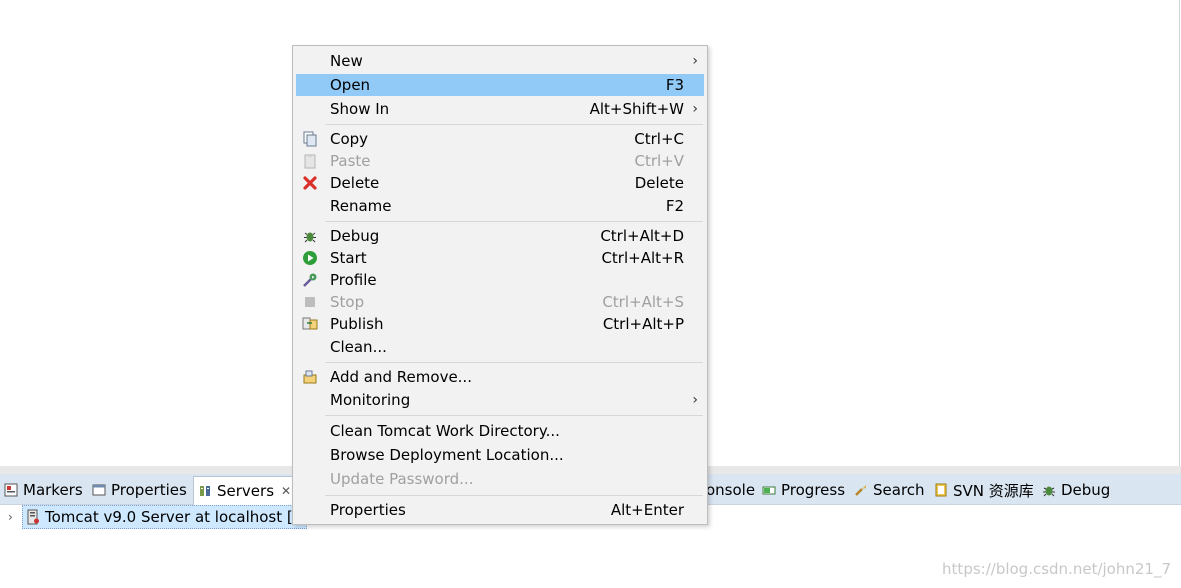 Image resolution: width=1181 pixels, height=588 pixels. Describe the element at coordinates (349, 139) in the screenshot. I see `menu-item-label: Copy` at that location.